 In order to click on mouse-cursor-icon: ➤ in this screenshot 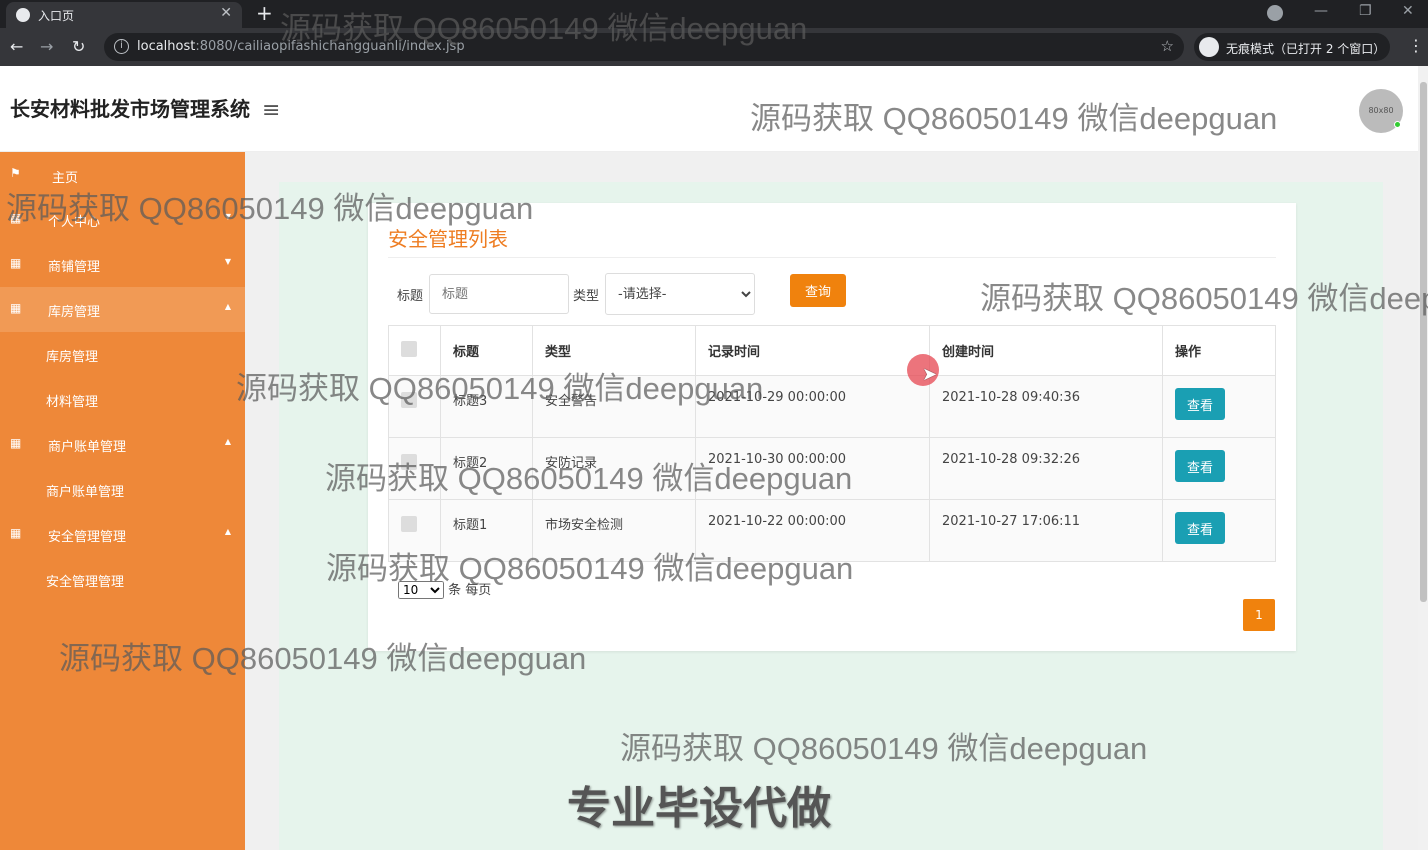, I will do `click(930, 374)`.